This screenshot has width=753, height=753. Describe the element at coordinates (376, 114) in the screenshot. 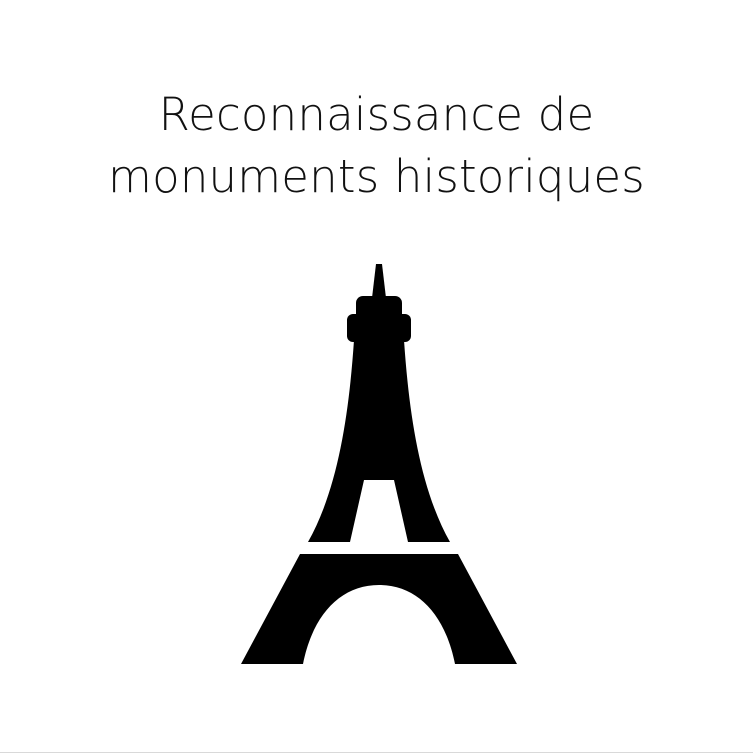

I see `title-line-1: Reconnaissance de` at that location.